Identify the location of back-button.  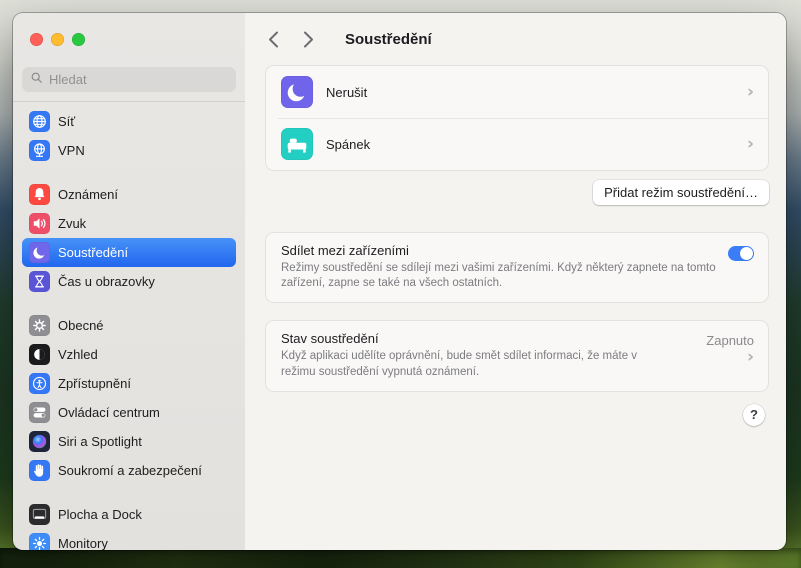
(273, 39).